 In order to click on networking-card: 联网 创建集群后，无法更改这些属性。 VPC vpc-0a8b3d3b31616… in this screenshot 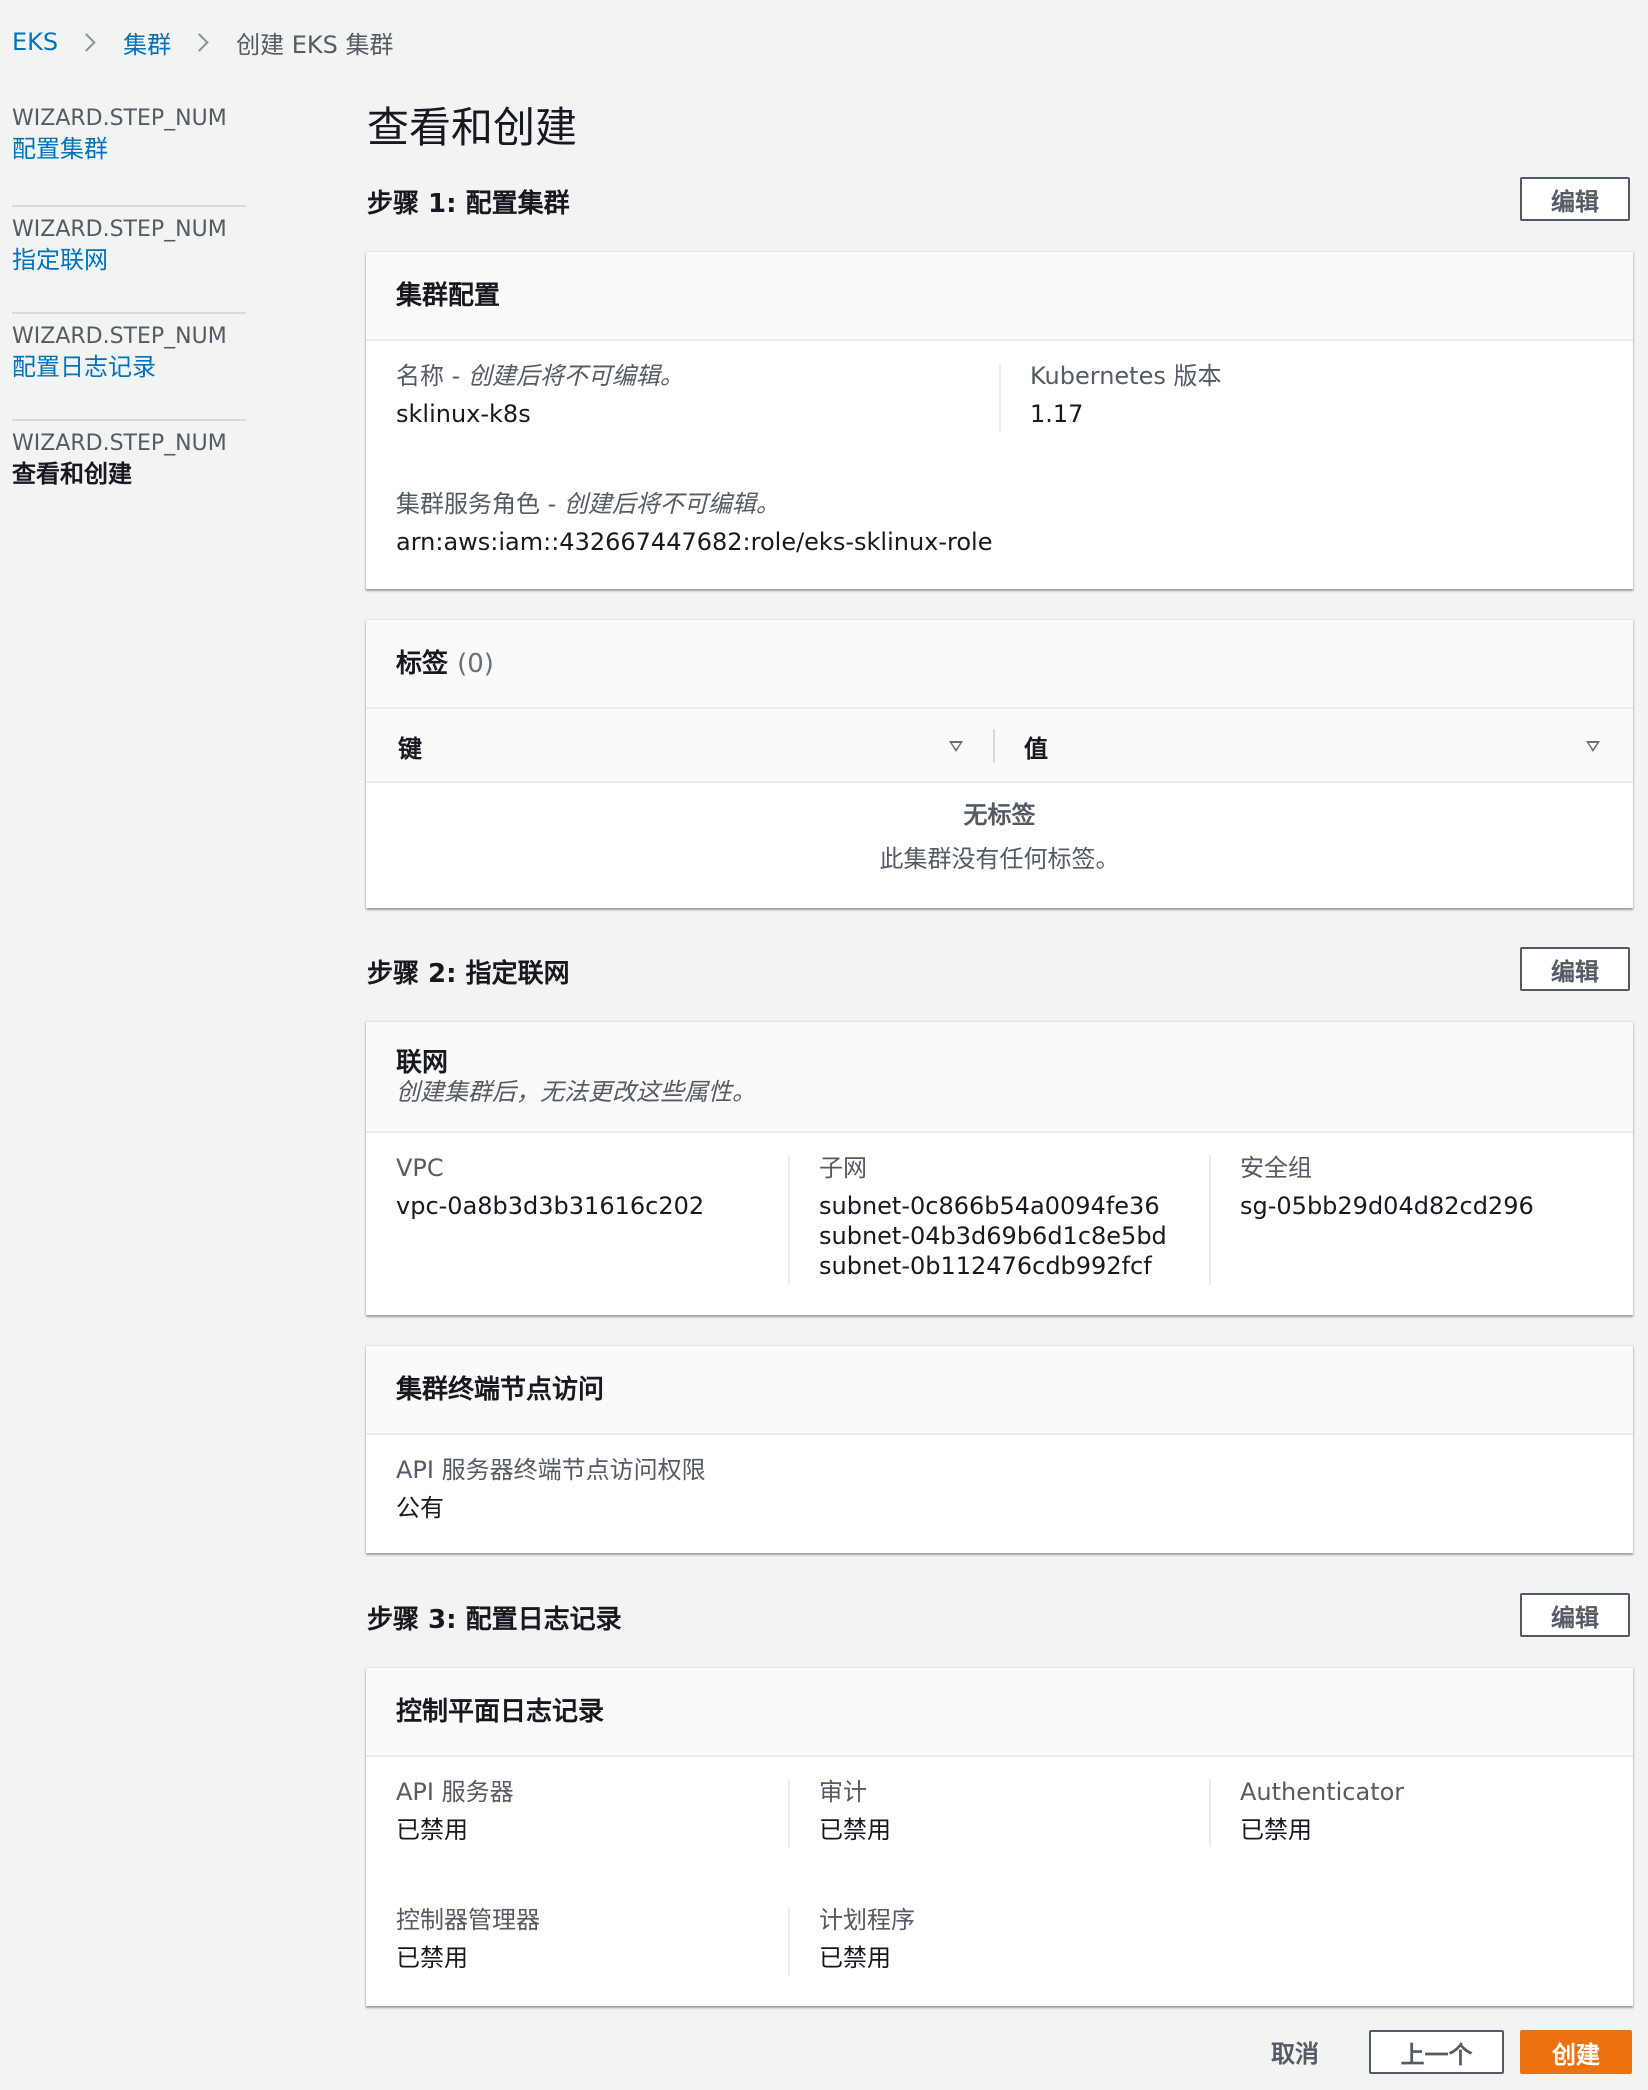, I will do `click(999, 1168)`.